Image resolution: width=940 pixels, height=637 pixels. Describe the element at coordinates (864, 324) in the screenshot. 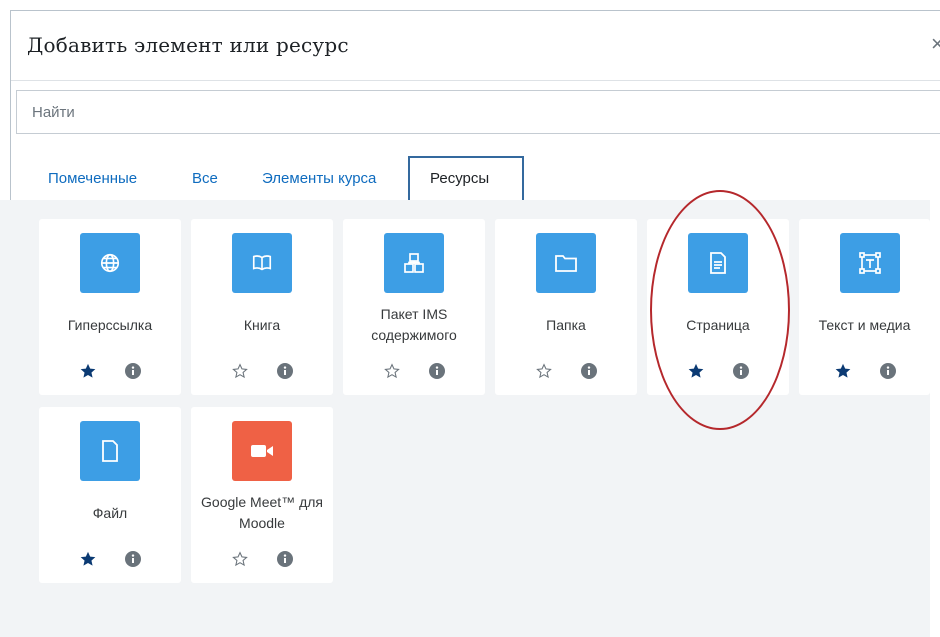

I see `module-label: Текст и медиа` at that location.